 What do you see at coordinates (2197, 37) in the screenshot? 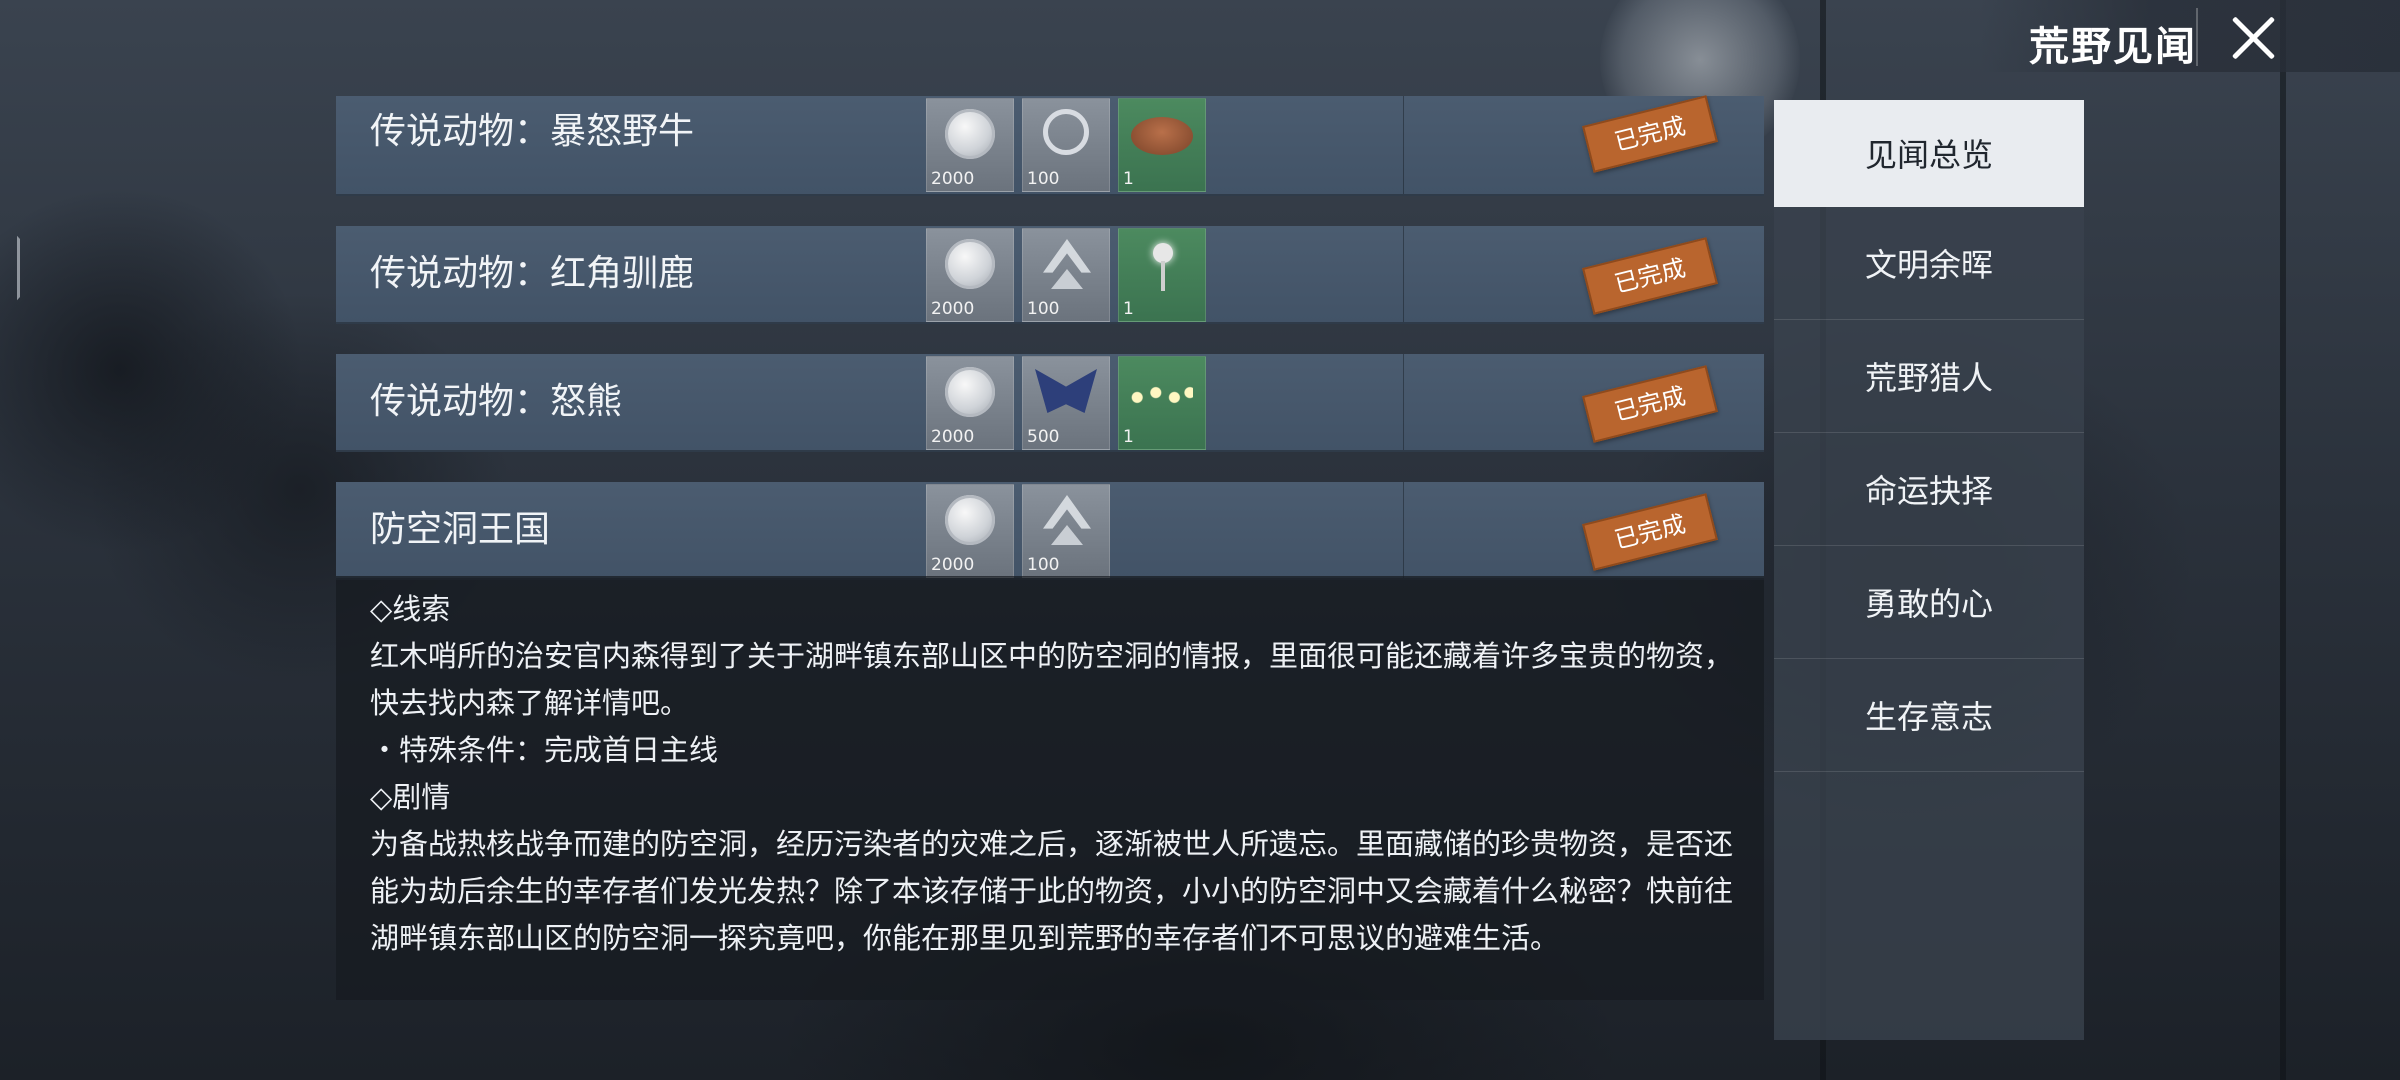
I see `header-divider` at bounding box center [2197, 37].